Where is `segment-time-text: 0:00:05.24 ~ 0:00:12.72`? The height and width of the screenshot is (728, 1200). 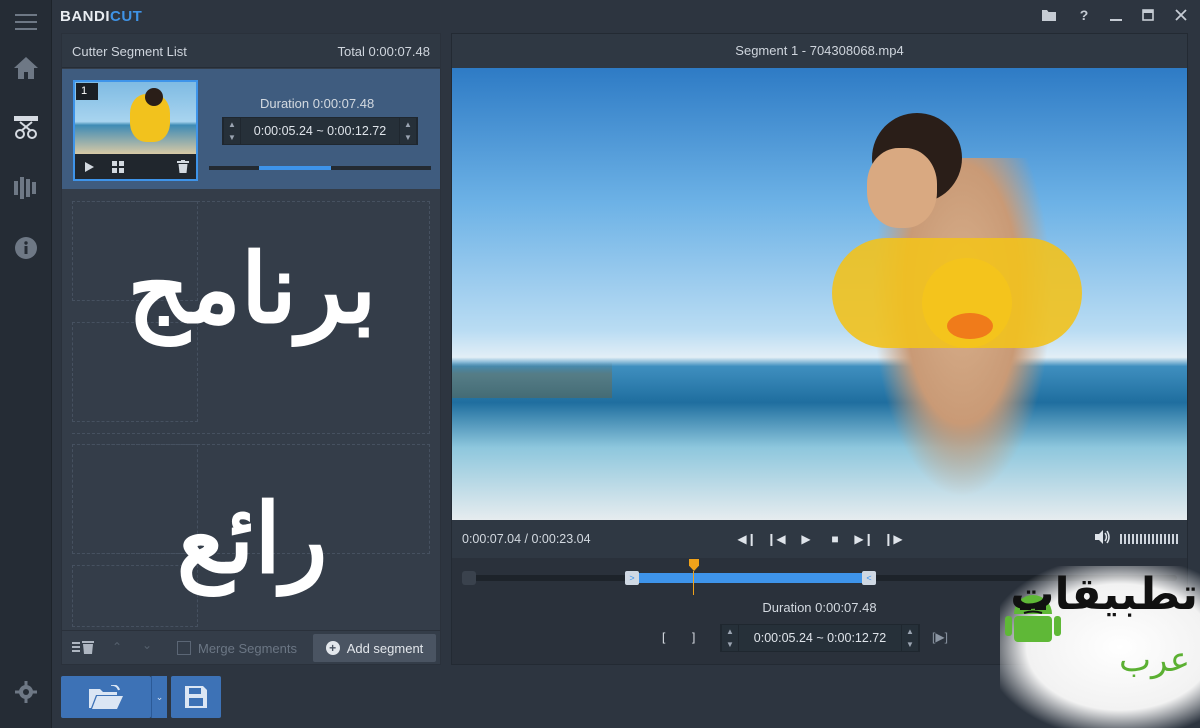
segment-time-text: 0:00:05.24 ~ 0:00:12.72 is located at coordinates (320, 131).